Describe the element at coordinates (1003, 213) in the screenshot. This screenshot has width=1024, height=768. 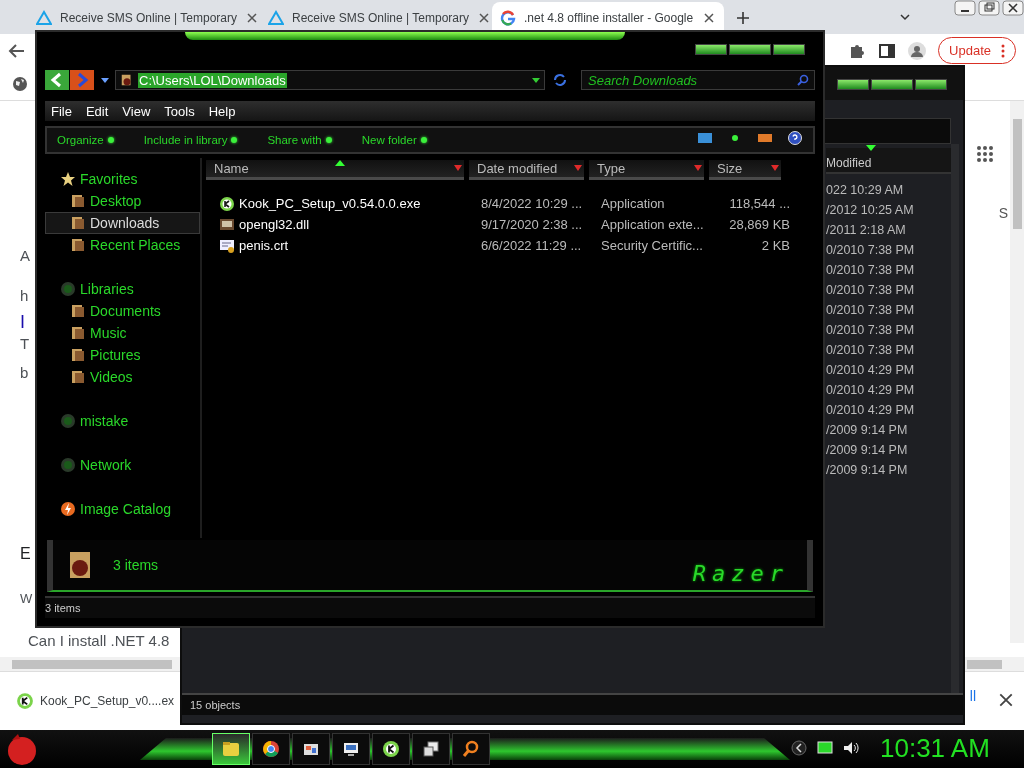
I see `page-text: S` at that location.